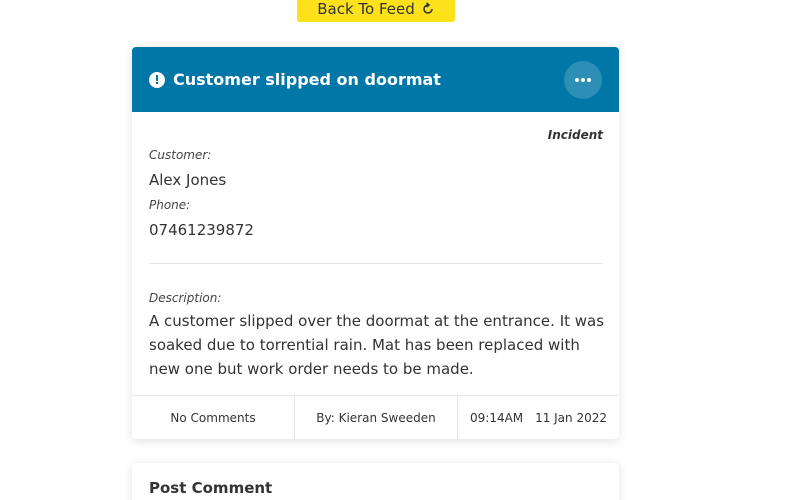 This screenshot has width=800, height=500. I want to click on phone-value: 07461239872, so click(201, 230).